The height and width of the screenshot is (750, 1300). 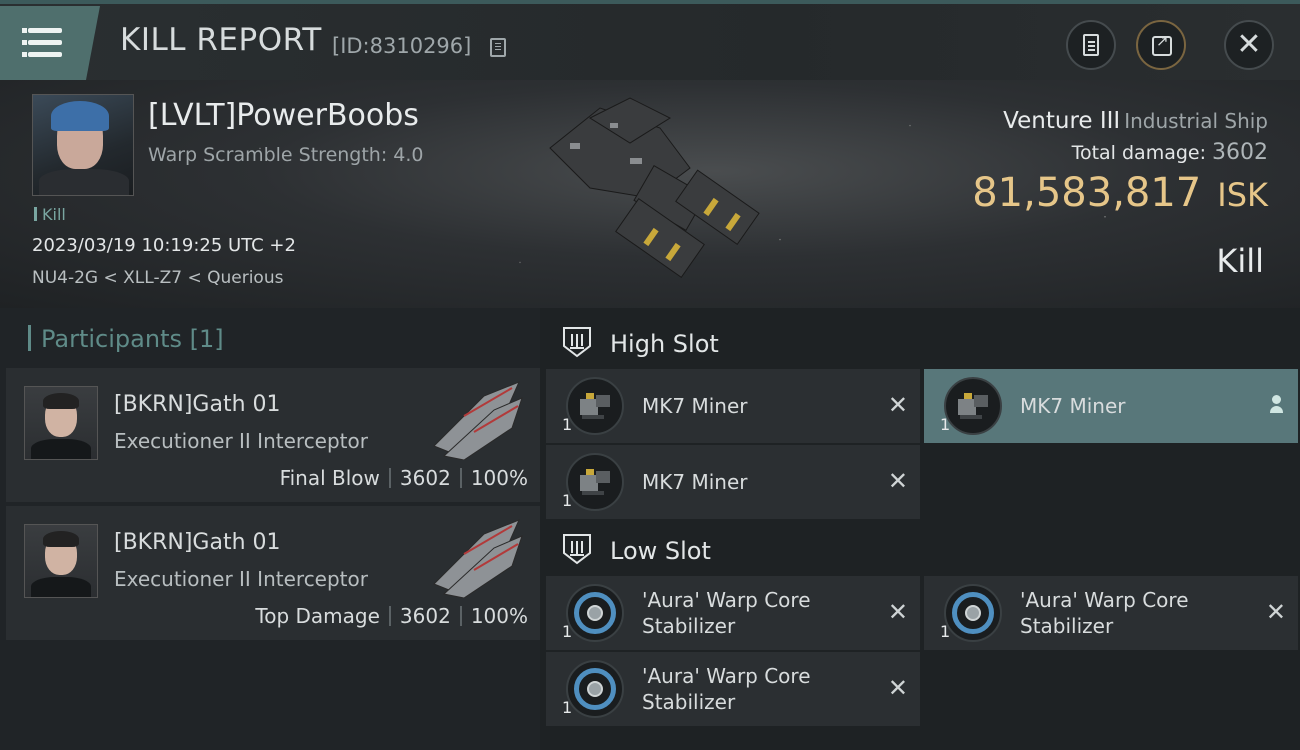 What do you see at coordinates (650, 42) in the screenshot?
I see `header-bar: KILL REPORT [ID:8310296] ✕` at bounding box center [650, 42].